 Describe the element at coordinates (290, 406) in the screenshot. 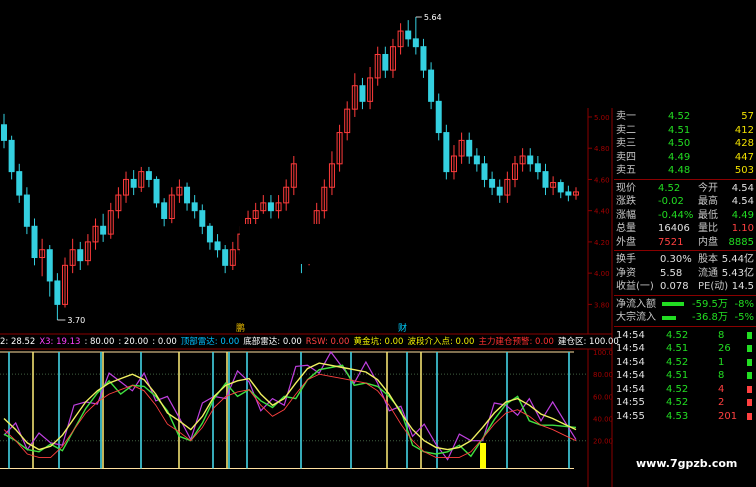

I see `curve-yellow` at that location.